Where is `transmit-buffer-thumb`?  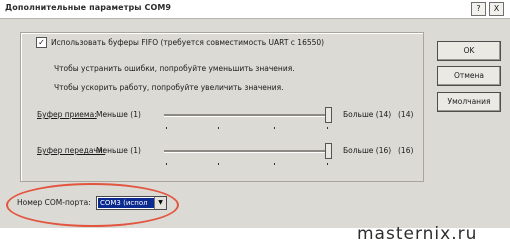 transmit-buffer-thumb is located at coordinates (328, 151).